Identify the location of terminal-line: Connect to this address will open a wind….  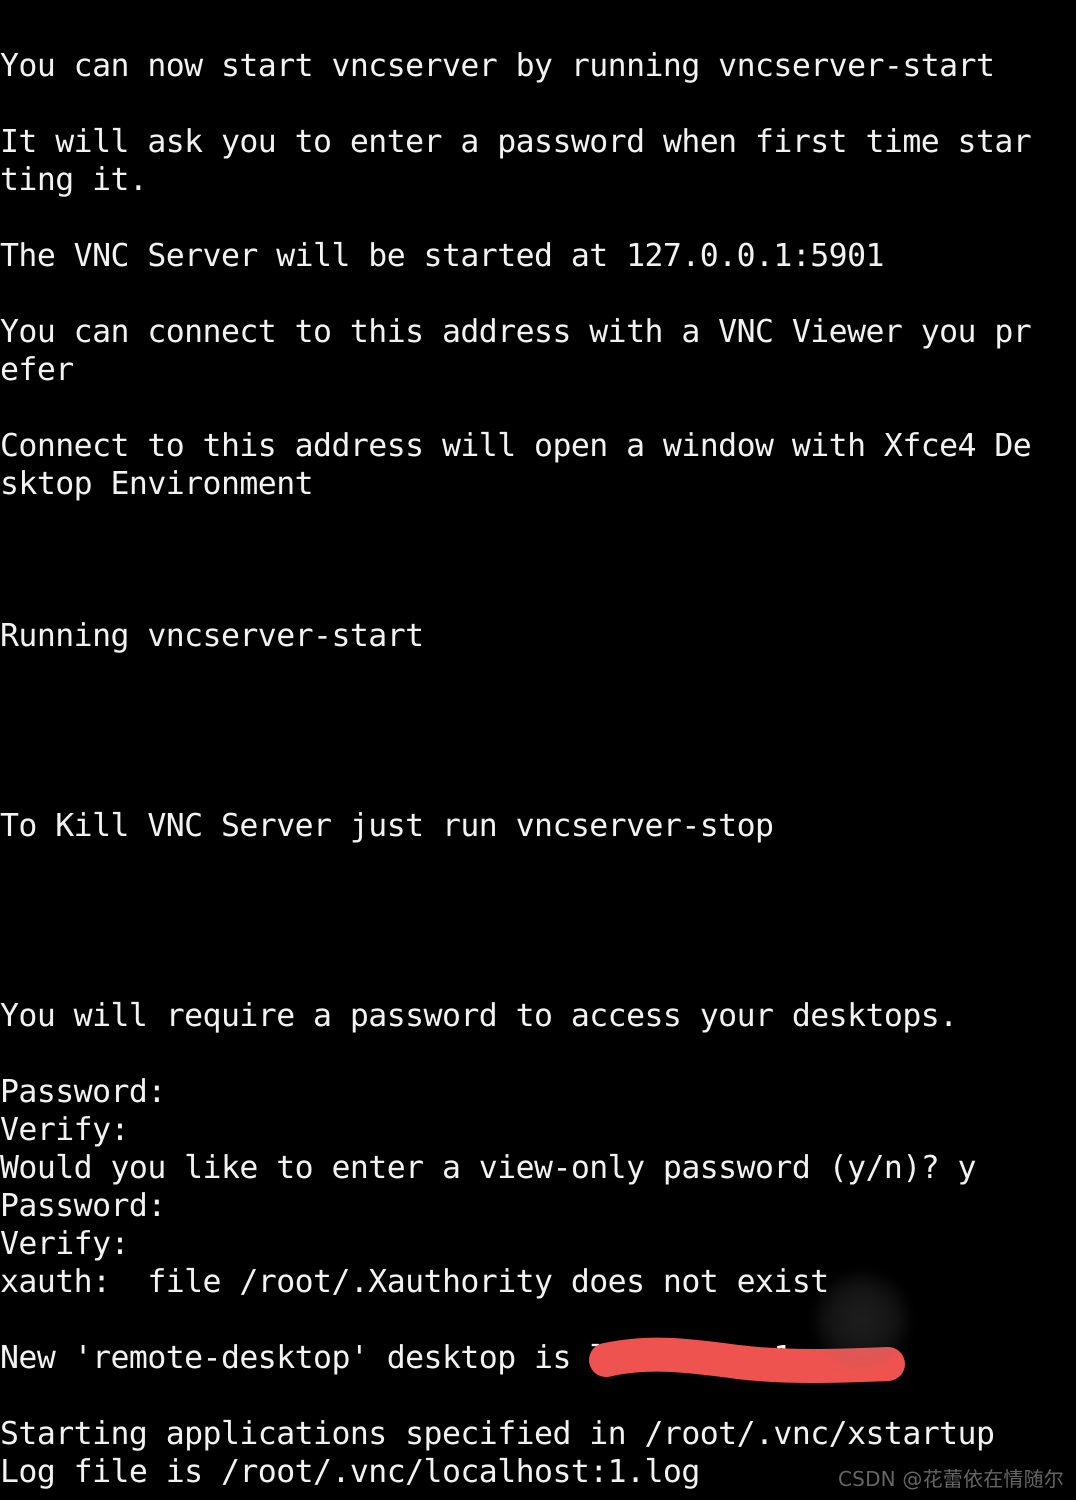
(516, 446).